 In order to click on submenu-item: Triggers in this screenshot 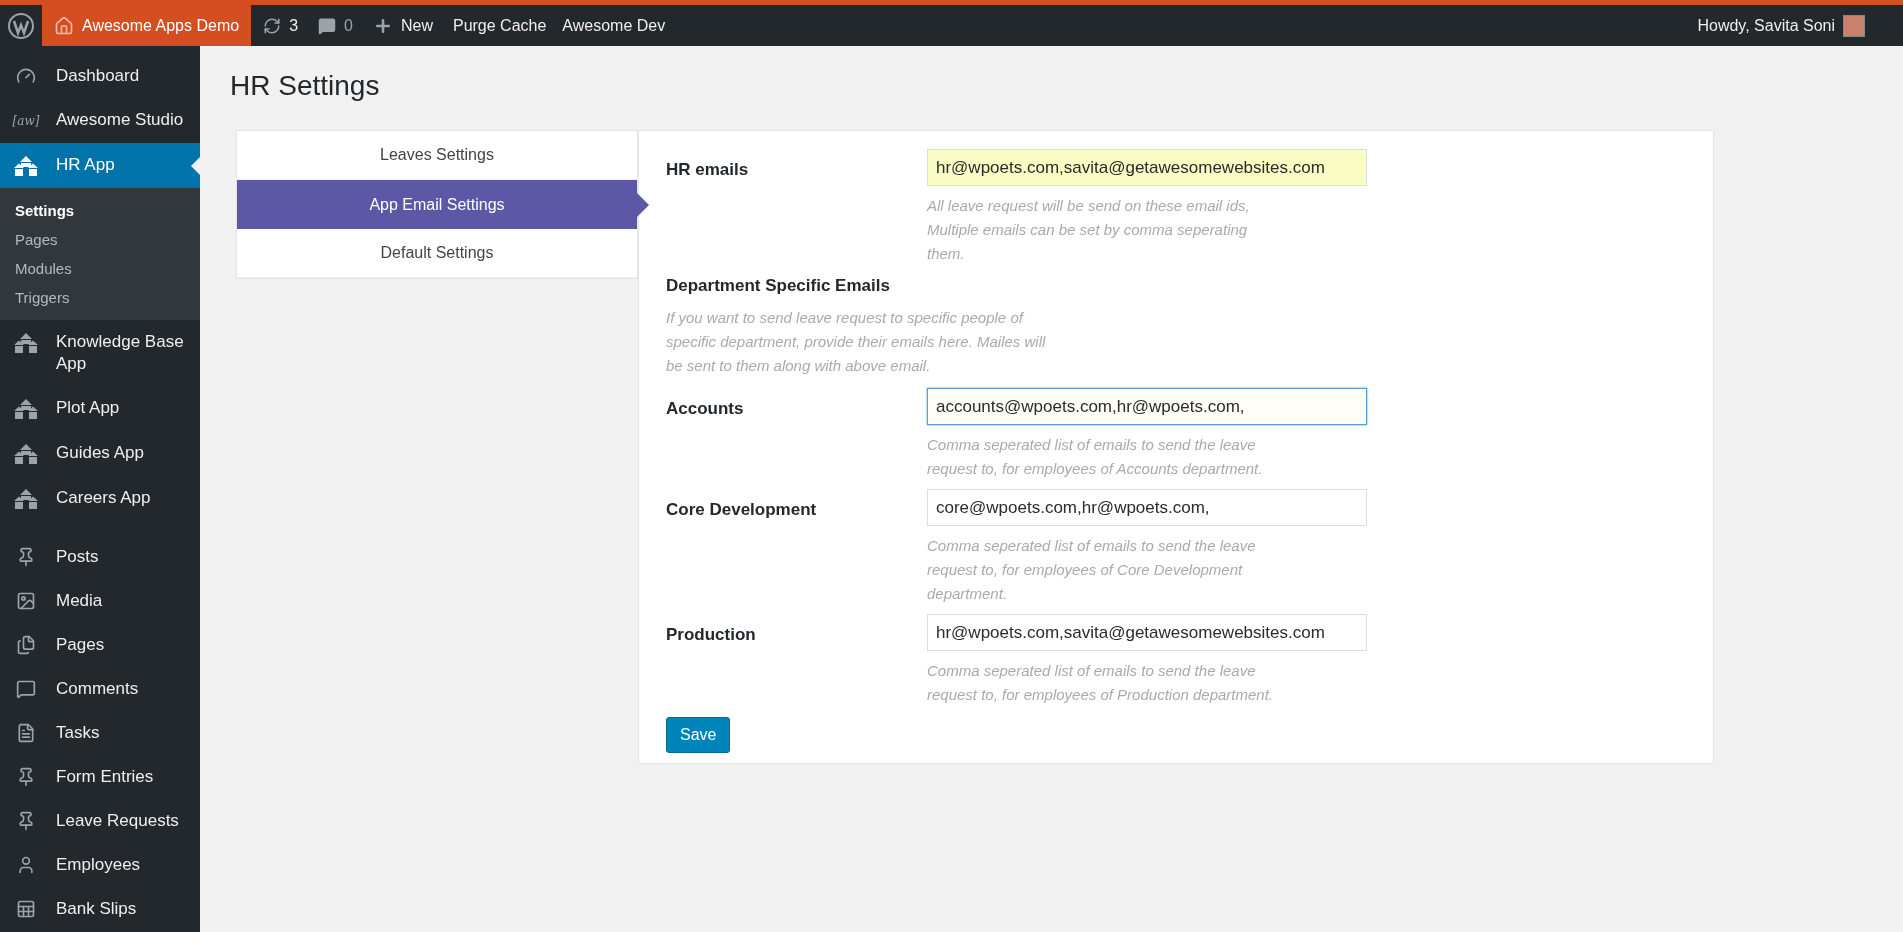, I will do `click(100, 297)`.